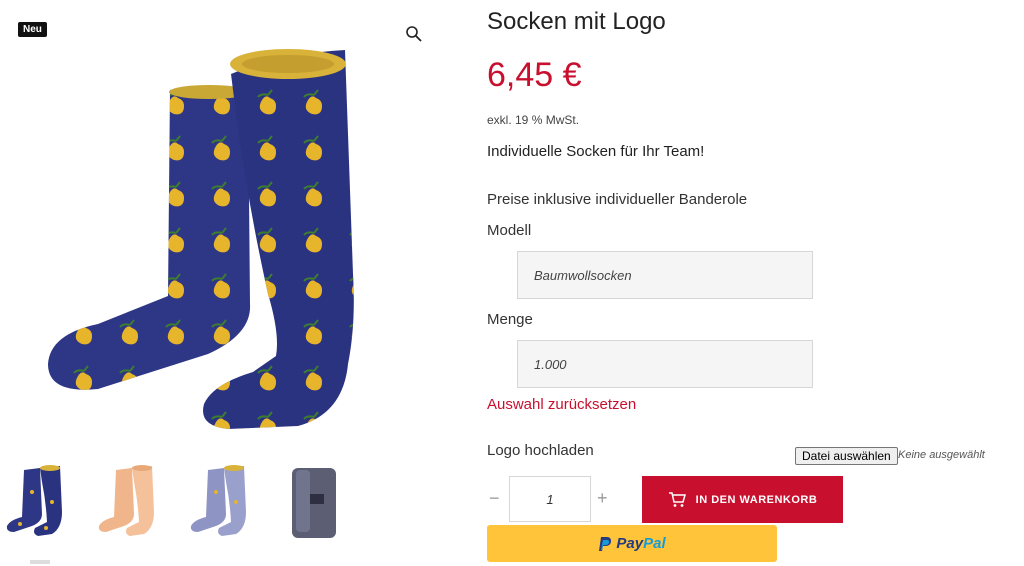  I want to click on zoom-button, so click(414, 34).